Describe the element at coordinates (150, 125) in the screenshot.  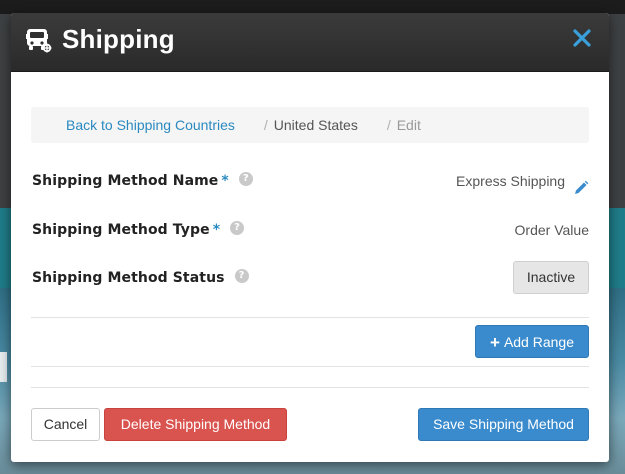
I see `breadcrumb-back-link: Back to Shipping Countries` at that location.